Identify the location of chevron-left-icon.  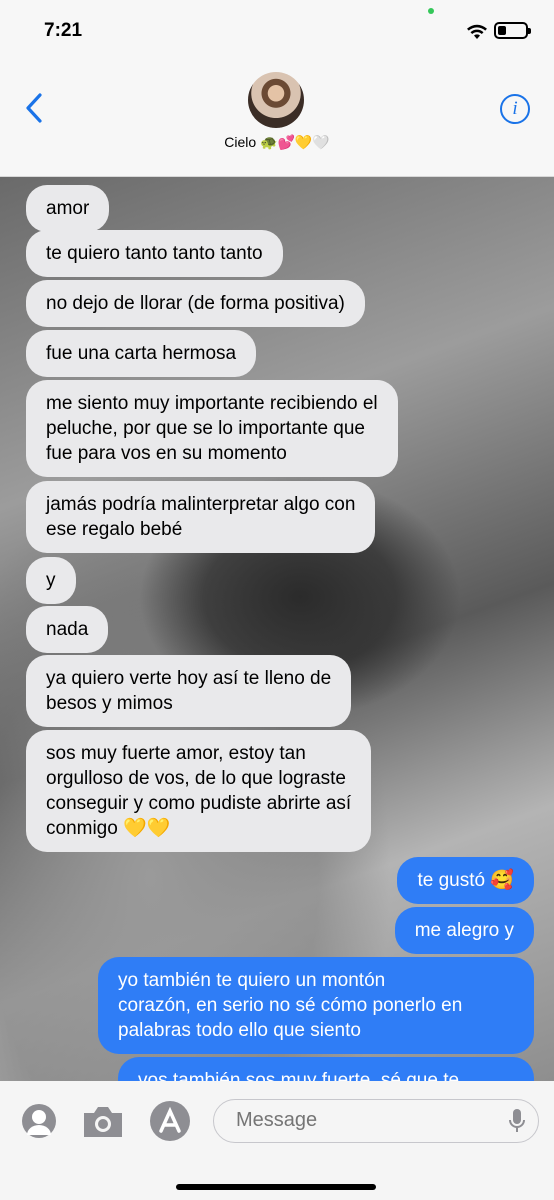
(34, 108).